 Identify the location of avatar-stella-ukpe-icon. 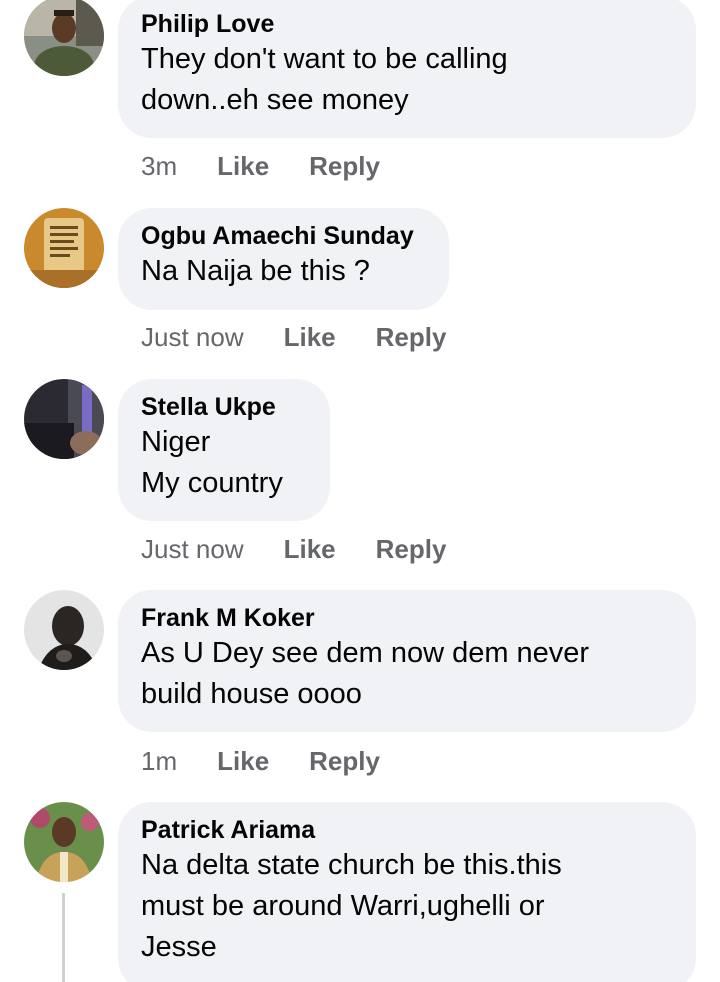
(64, 419).